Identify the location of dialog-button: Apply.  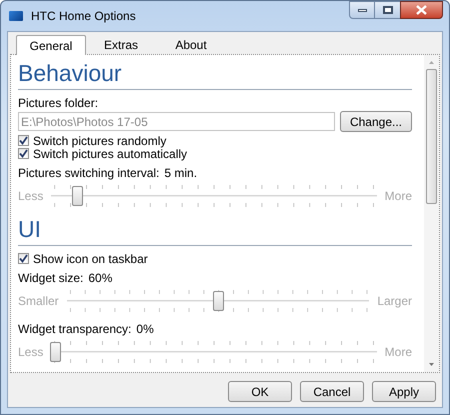
(404, 391).